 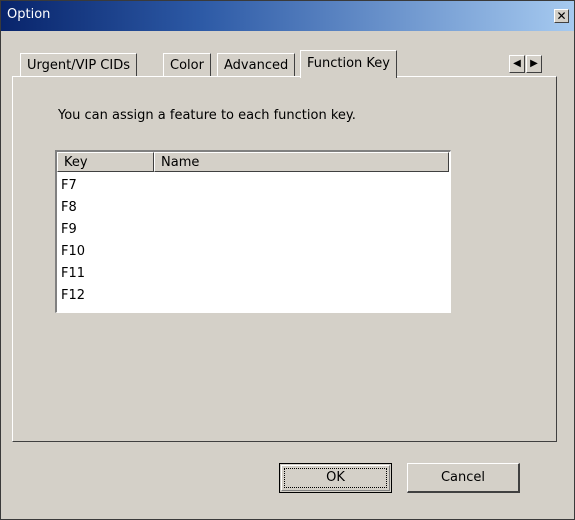 What do you see at coordinates (534, 64) in the screenshot?
I see `tab-scroll-right-icon: ▶` at bounding box center [534, 64].